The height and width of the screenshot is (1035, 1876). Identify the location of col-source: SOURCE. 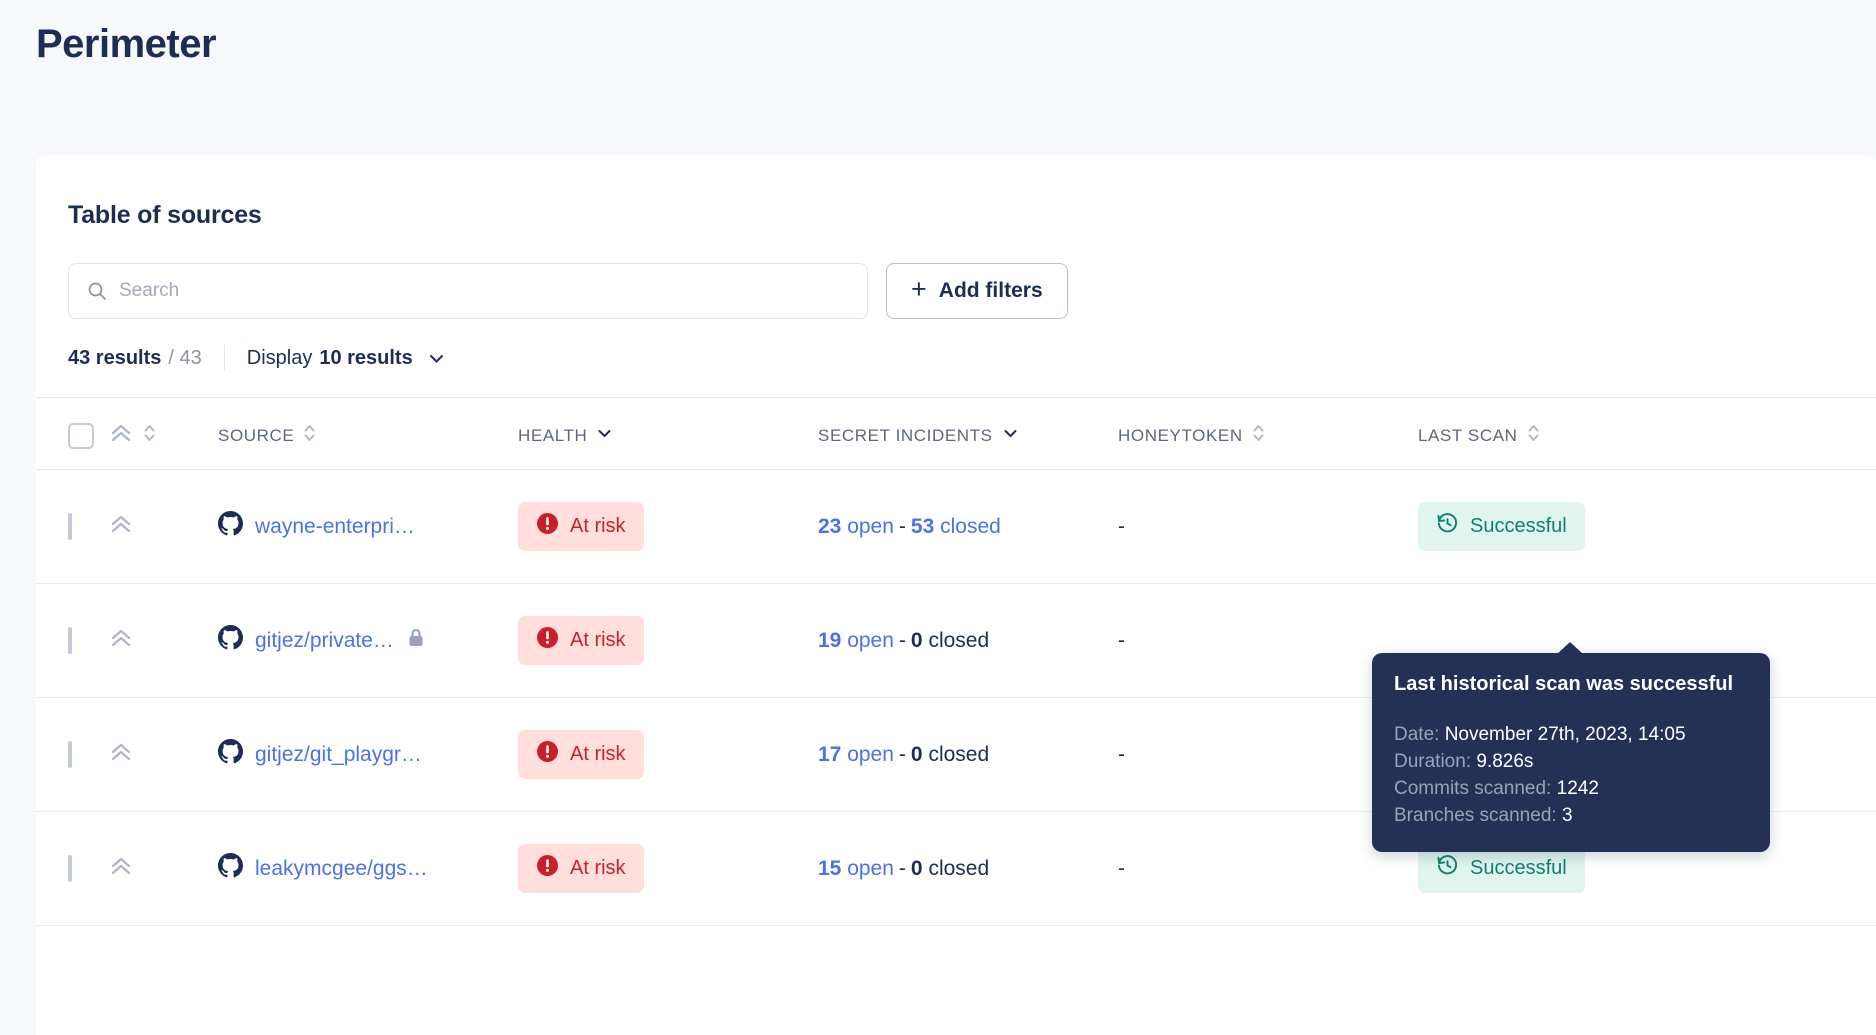
(368, 433).